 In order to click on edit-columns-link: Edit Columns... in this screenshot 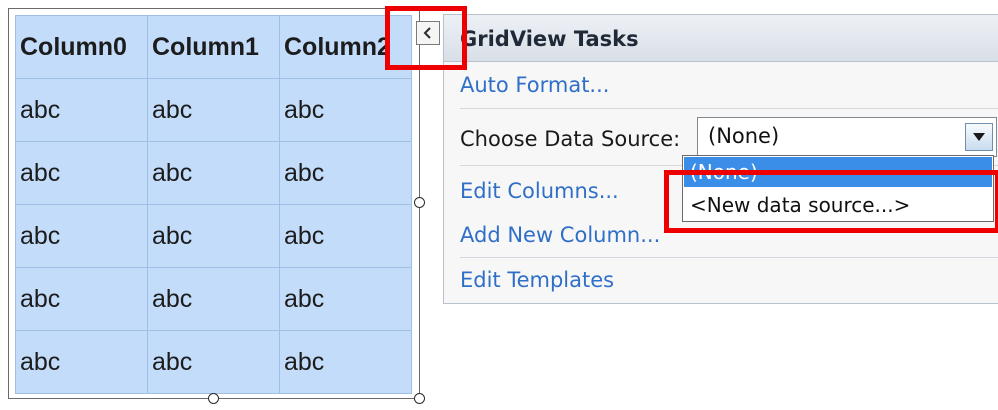, I will do `click(539, 191)`.